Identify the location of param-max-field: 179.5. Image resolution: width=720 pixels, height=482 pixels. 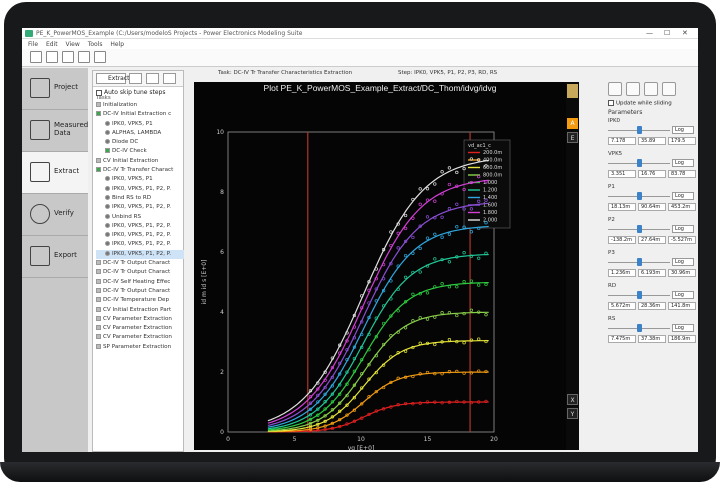
(682, 141).